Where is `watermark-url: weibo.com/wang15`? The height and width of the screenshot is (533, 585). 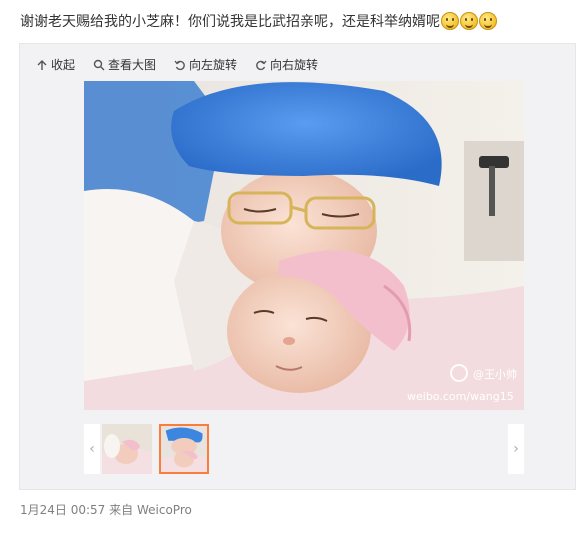
watermark-url: weibo.com/wang15 is located at coordinates (460, 396).